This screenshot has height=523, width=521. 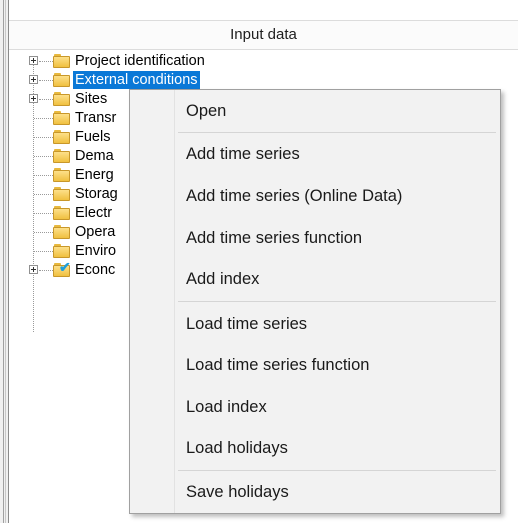 I want to click on tree-item-label: Project identification, so click(x=140, y=61).